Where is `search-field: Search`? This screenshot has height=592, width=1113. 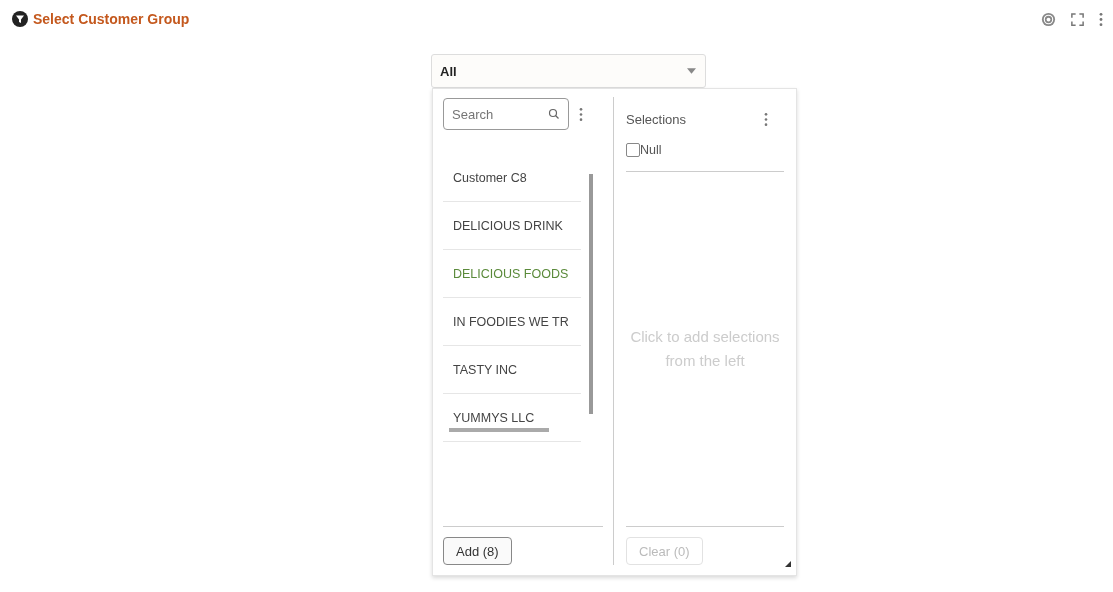 search-field: Search is located at coordinates (506, 114).